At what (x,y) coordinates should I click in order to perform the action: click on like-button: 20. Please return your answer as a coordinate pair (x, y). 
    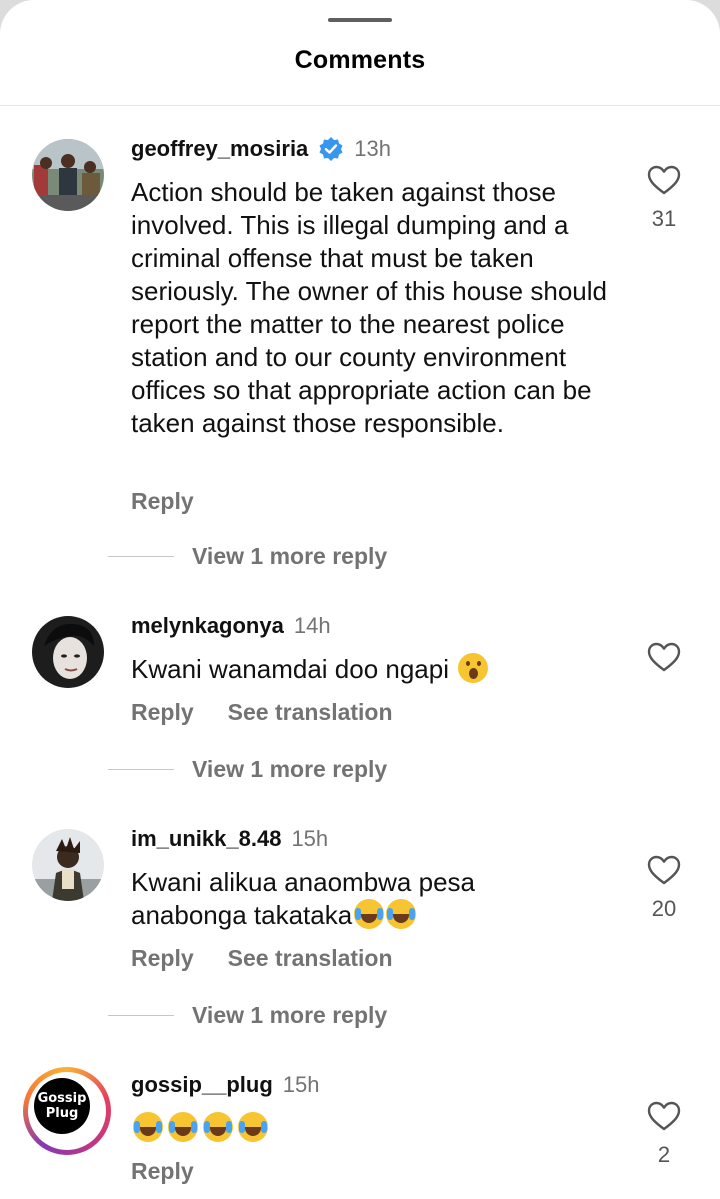
    Looking at the image, I should click on (664, 888).